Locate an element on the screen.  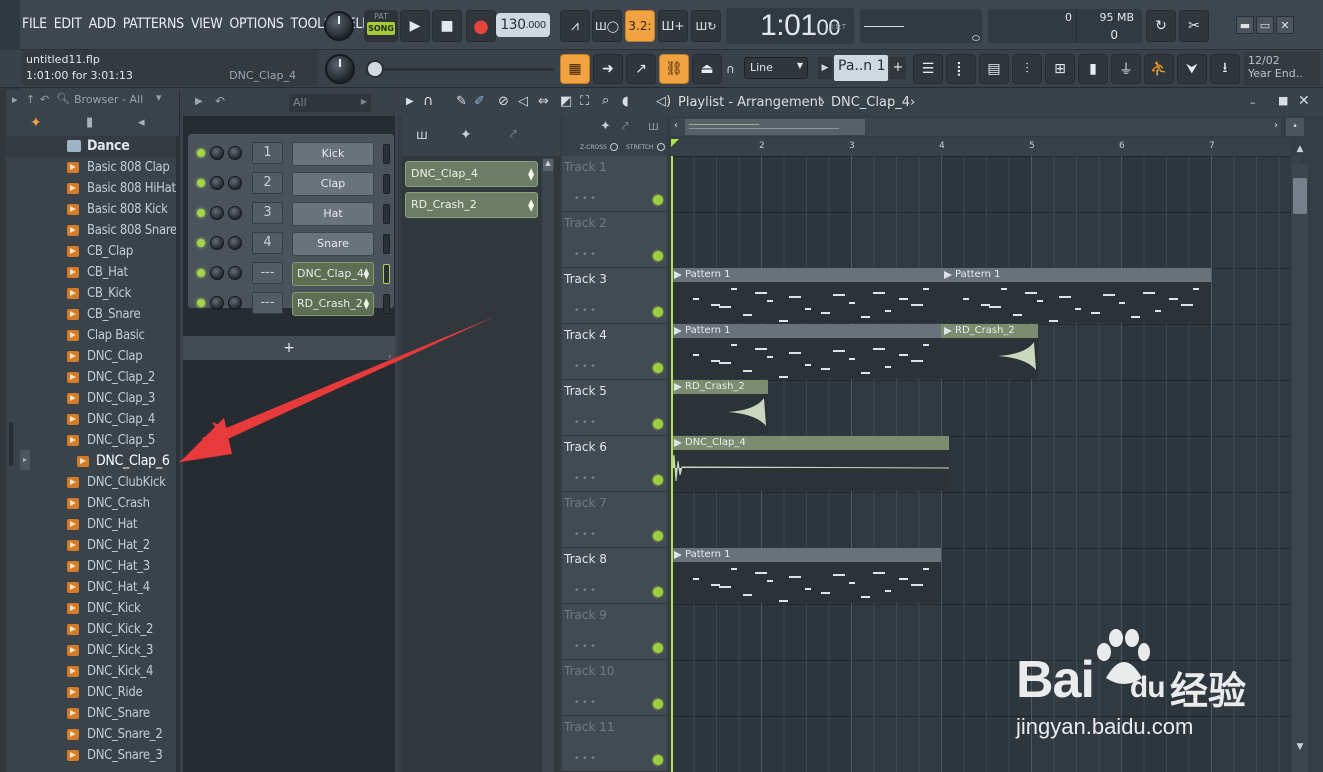
mixer-button: ⫶ is located at coordinates (1027, 69).